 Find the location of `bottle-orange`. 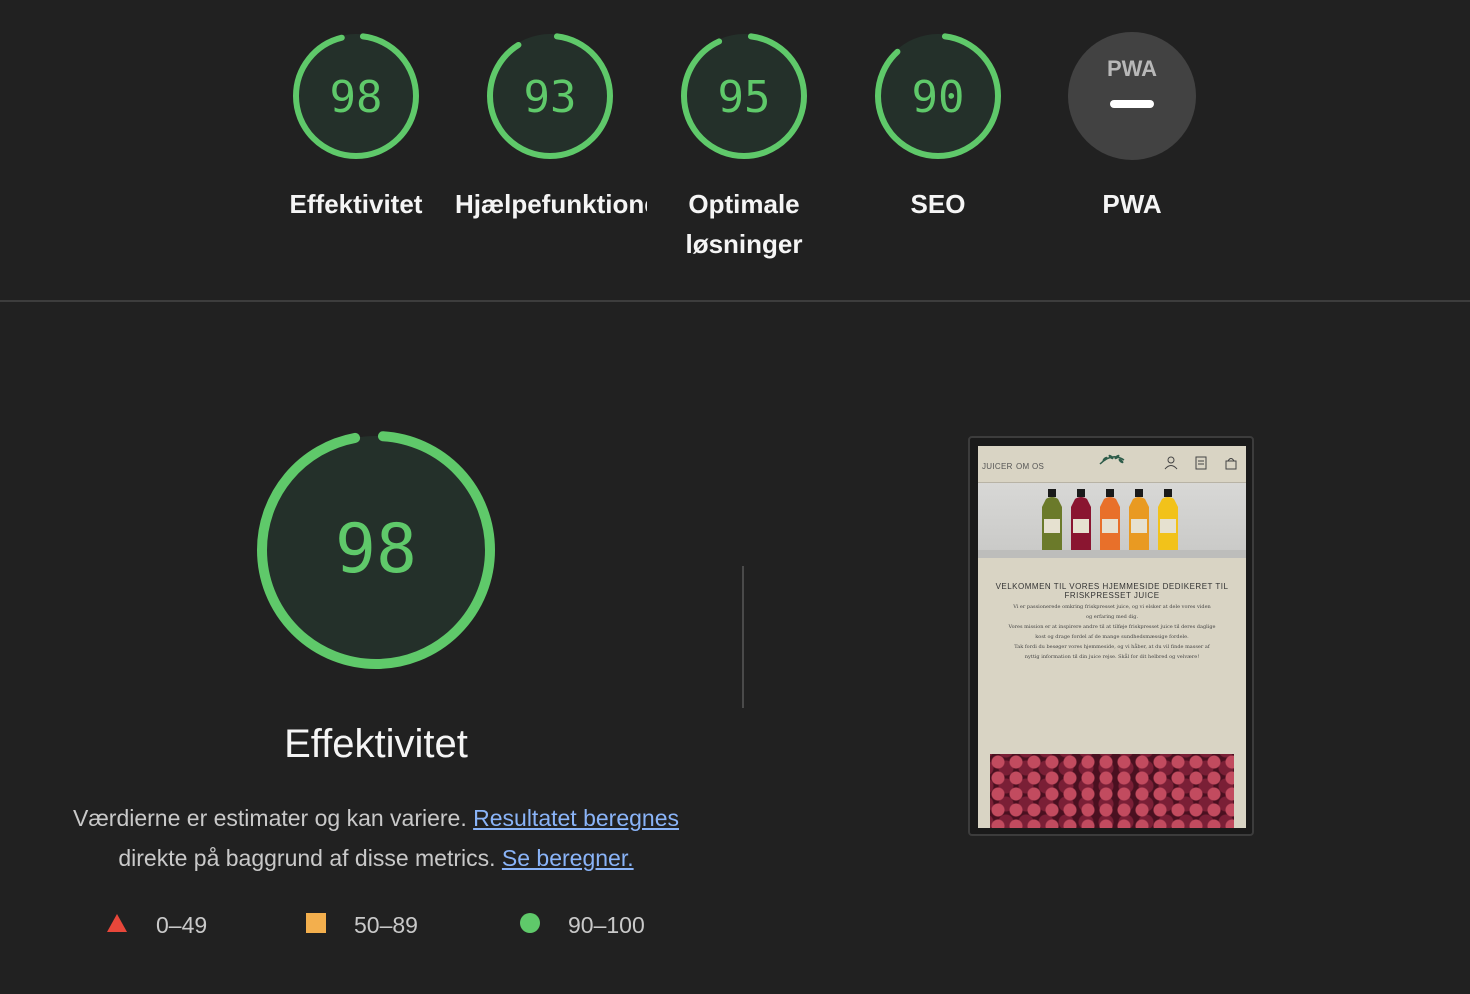

bottle-orange is located at coordinates (1110, 521).